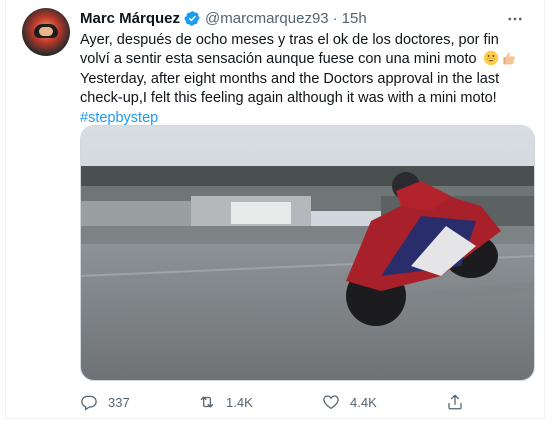 The width and height of the screenshot is (558, 425). I want to click on verified-badge-icon, so click(192, 18).